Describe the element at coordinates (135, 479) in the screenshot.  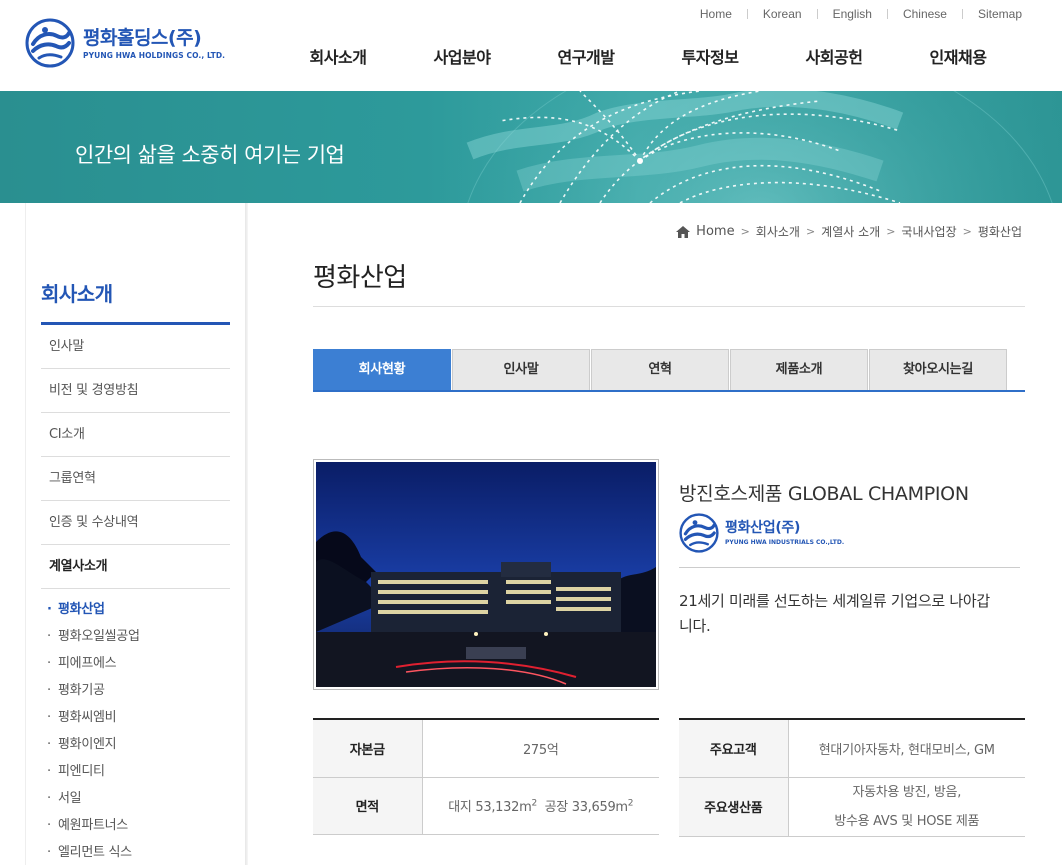
I see `sidebar-item-history: 그룹연혁` at that location.